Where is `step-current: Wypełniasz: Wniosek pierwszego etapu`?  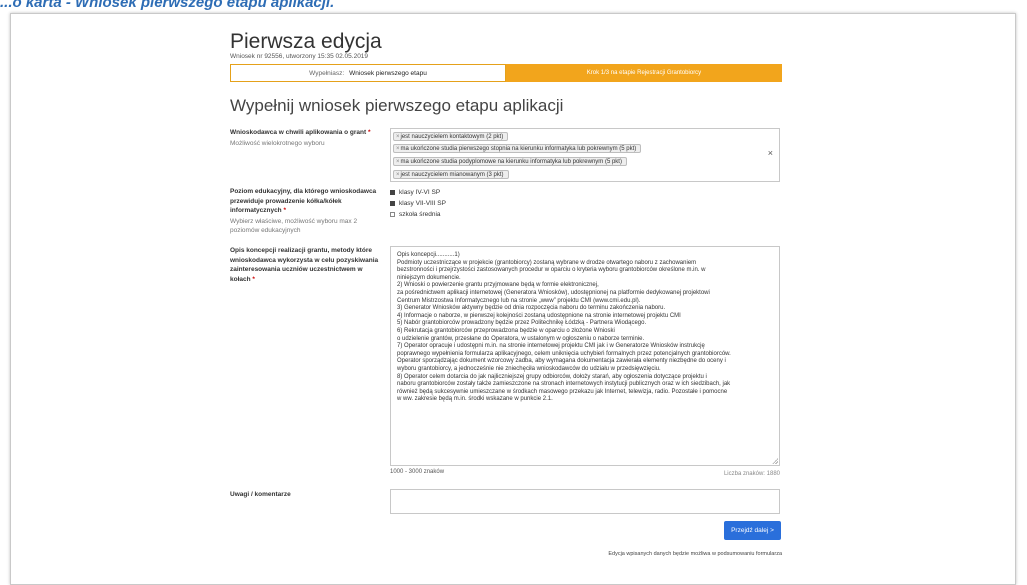
step-current: Wypełniasz: Wniosek pierwszego etapu is located at coordinates (368, 73).